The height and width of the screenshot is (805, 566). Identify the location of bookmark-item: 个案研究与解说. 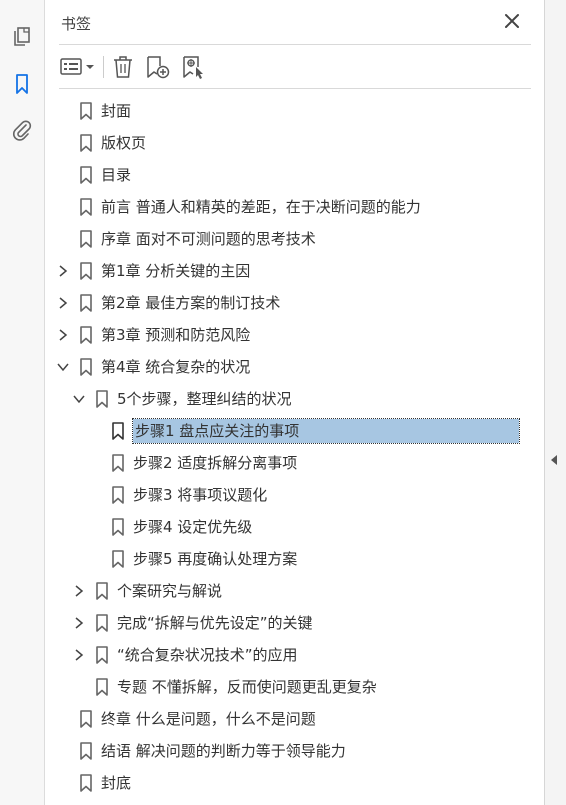
(294, 591).